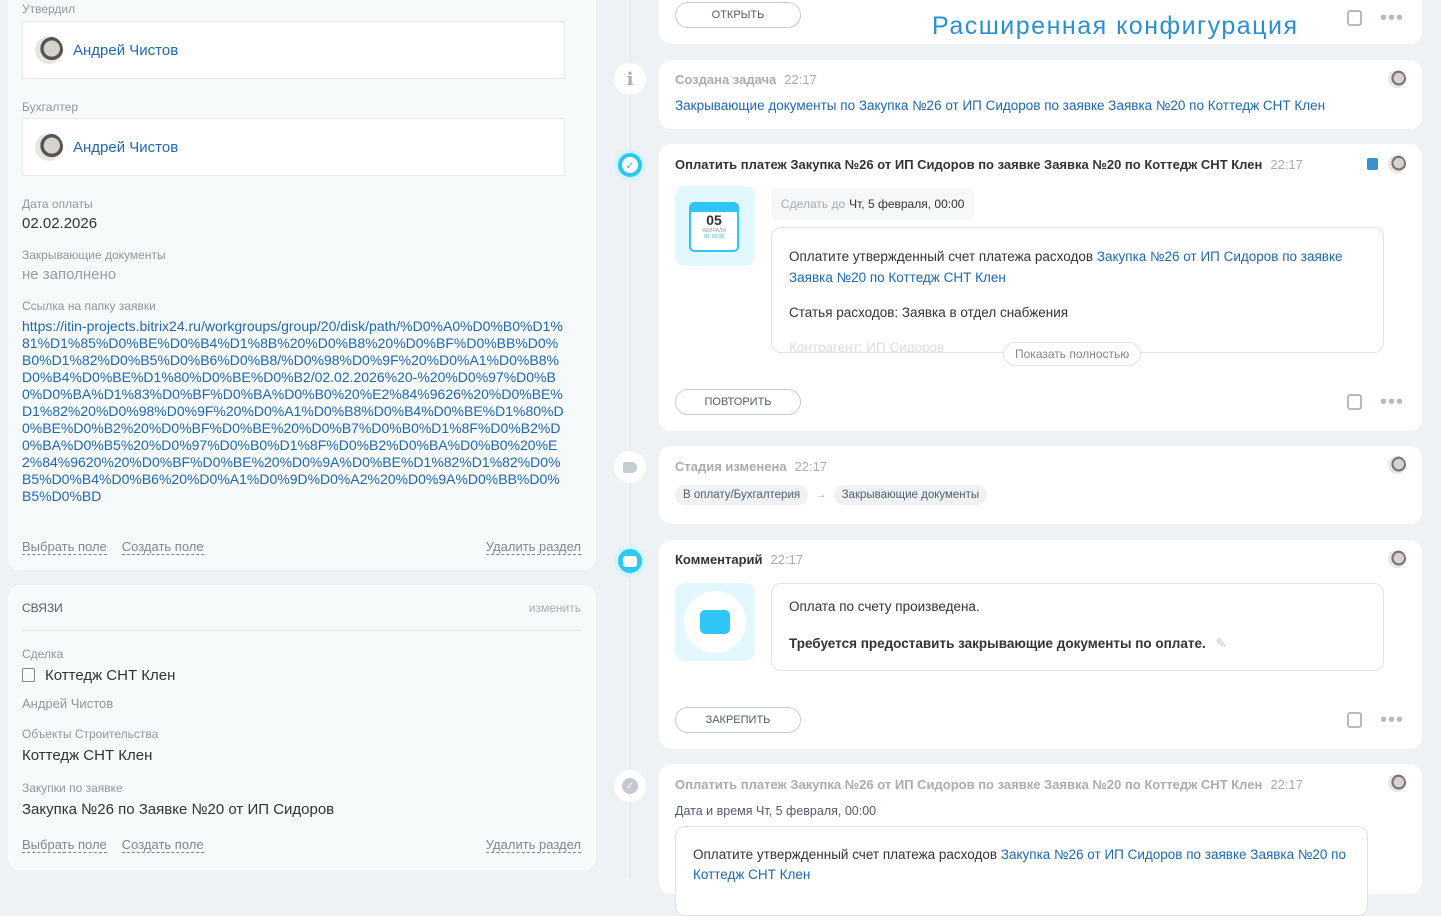 The height and width of the screenshot is (916, 1441). Describe the element at coordinates (28, 675) in the screenshot. I see `deal-icon` at that location.